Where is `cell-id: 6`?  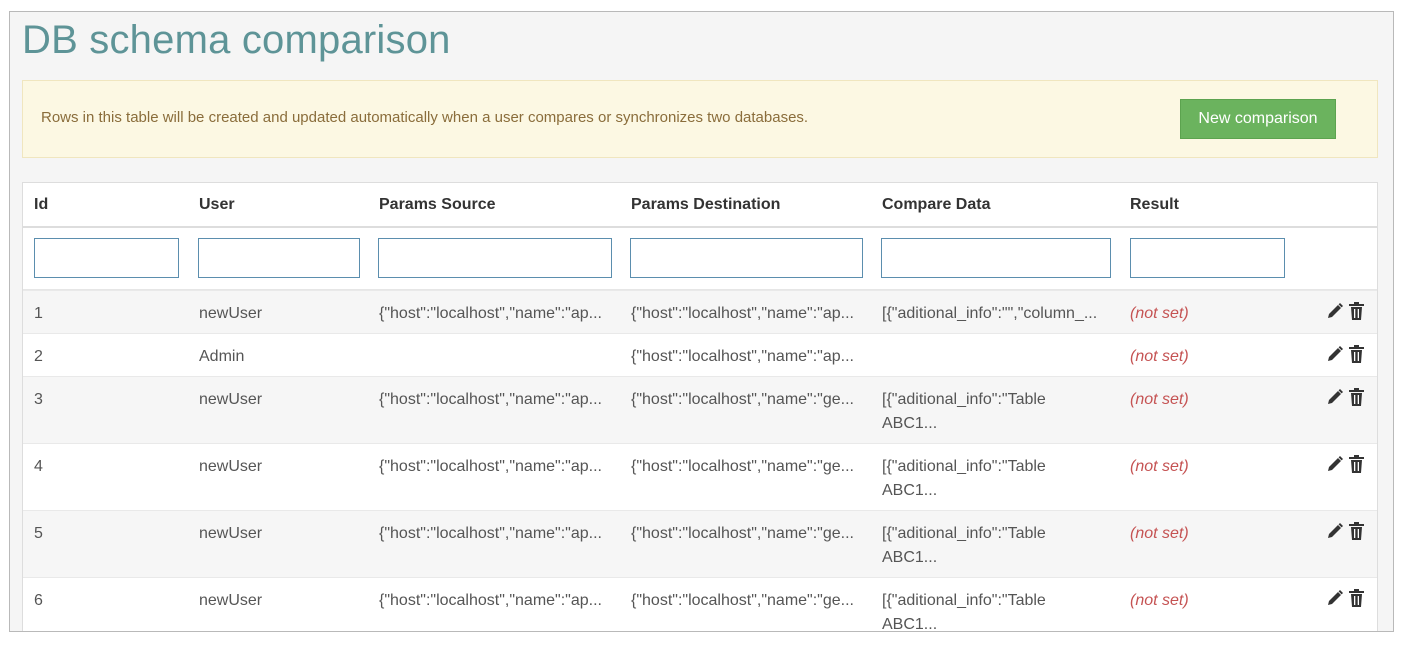
cell-id: 6 is located at coordinates (38, 600).